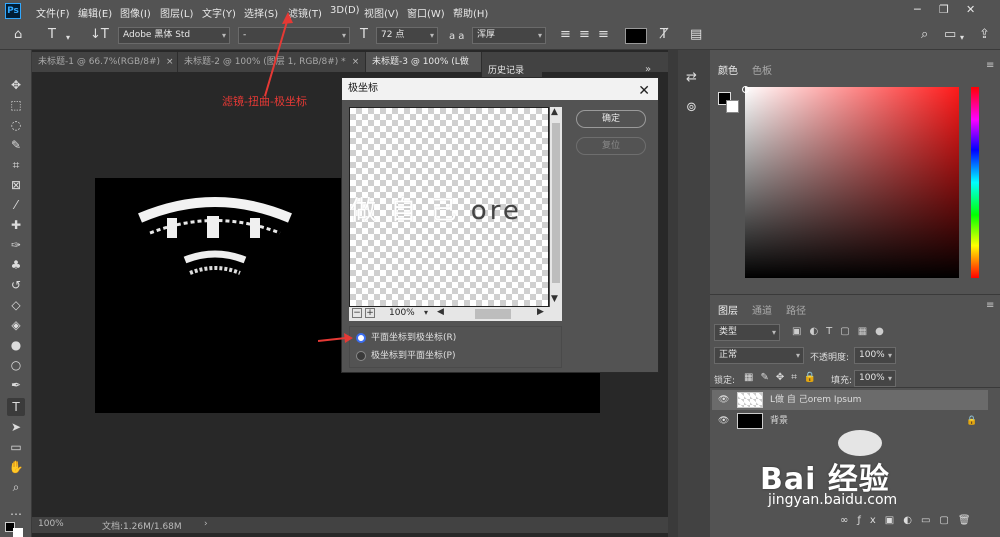 The width and height of the screenshot is (1000, 537). I want to click on align-left-icon: ≡, so click(565, 35).